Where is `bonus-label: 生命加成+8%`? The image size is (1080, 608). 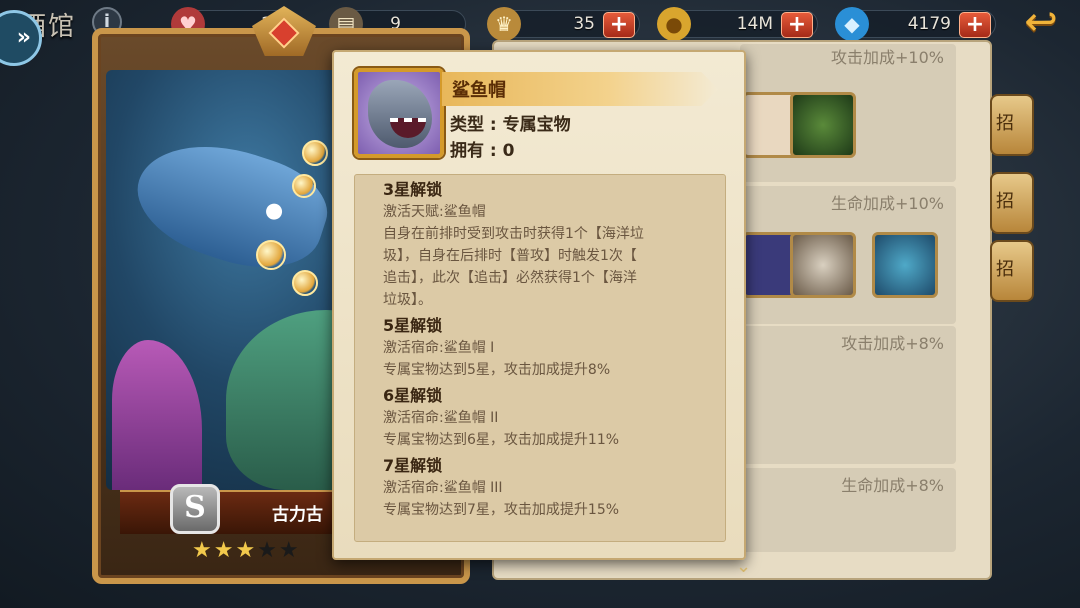 bonus-label: 生命加成+8% is located at coordinates (892, 485).